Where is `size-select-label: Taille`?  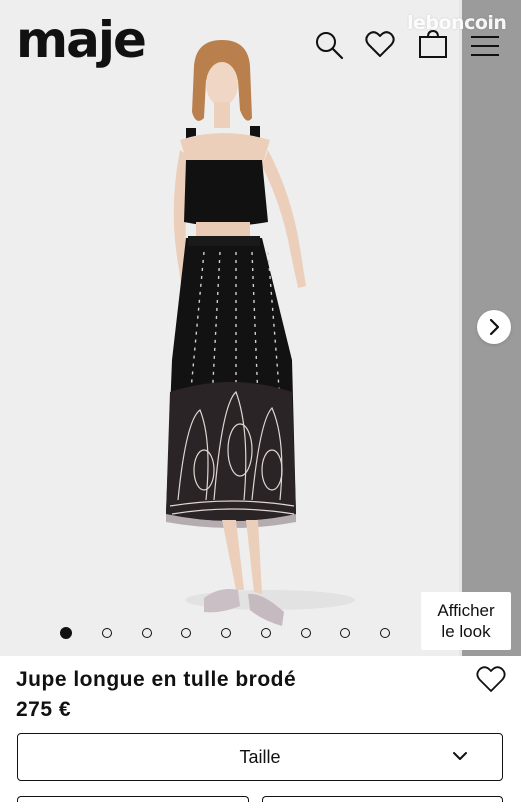 size-select-label: Taille is located at coordinates (260, 756).